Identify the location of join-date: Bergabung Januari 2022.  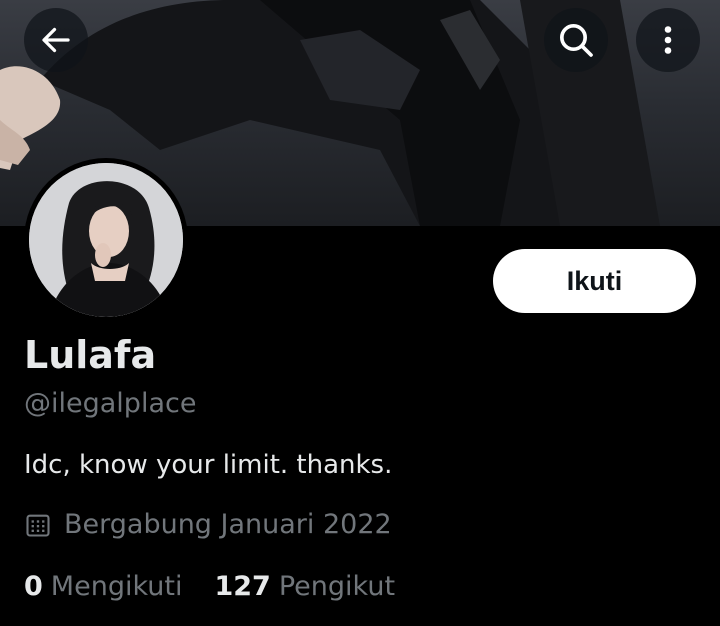
(208, 524).